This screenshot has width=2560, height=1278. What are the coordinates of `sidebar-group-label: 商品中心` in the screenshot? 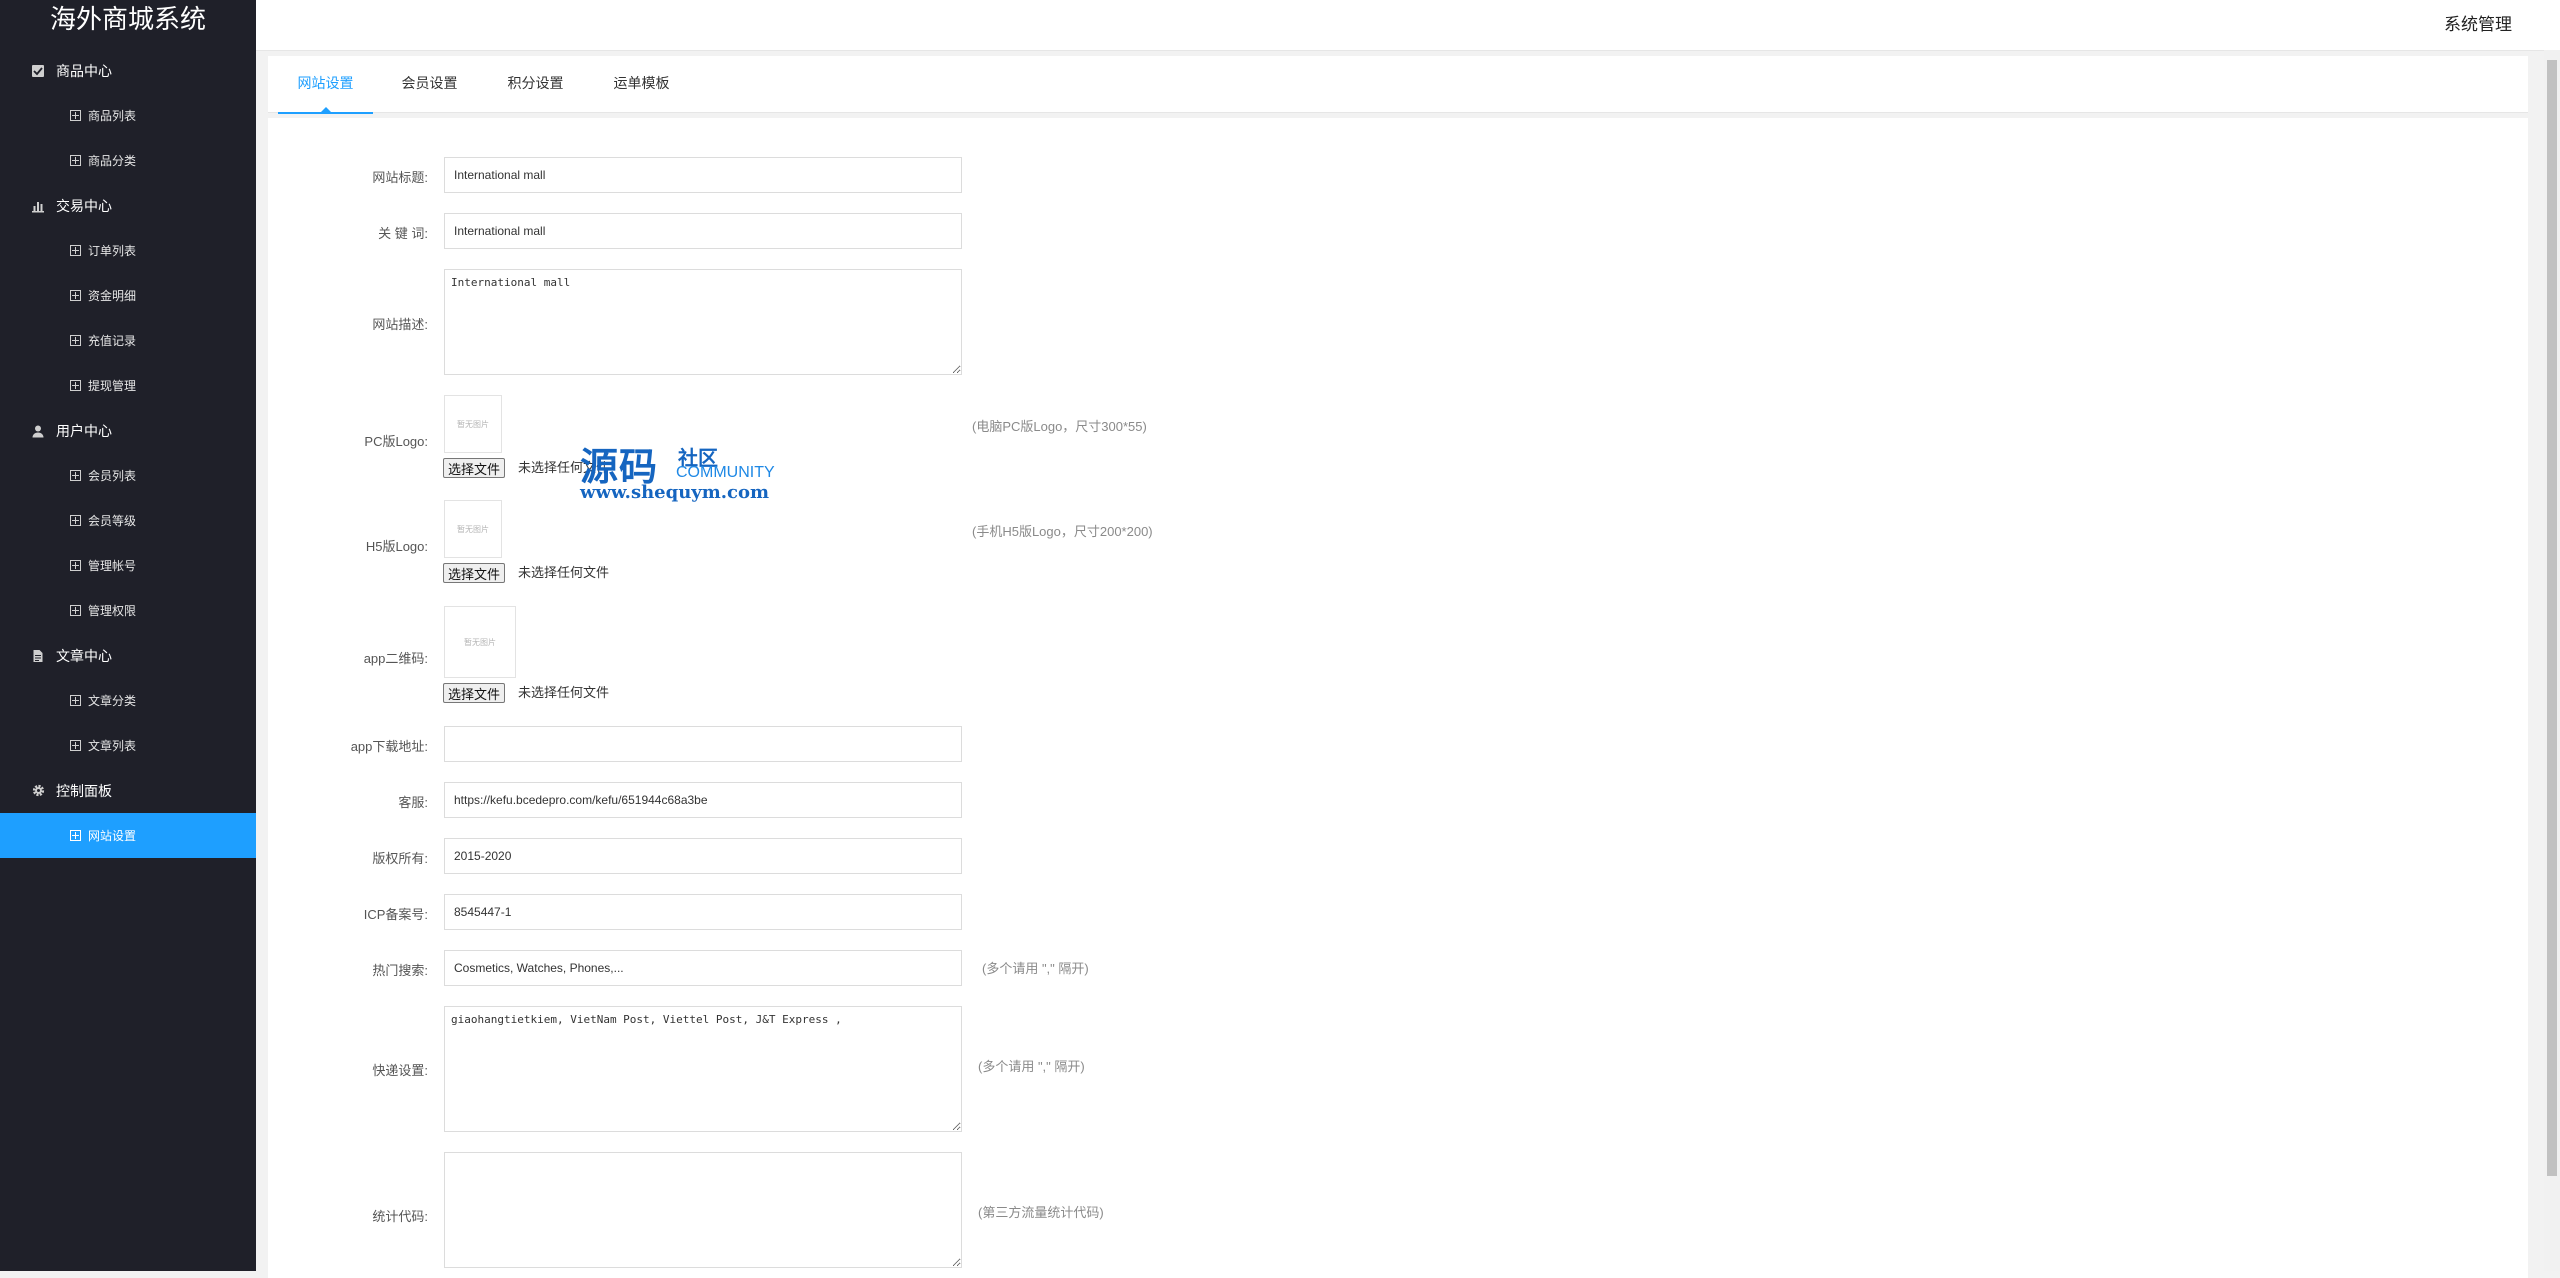 It's located at (84, 70).